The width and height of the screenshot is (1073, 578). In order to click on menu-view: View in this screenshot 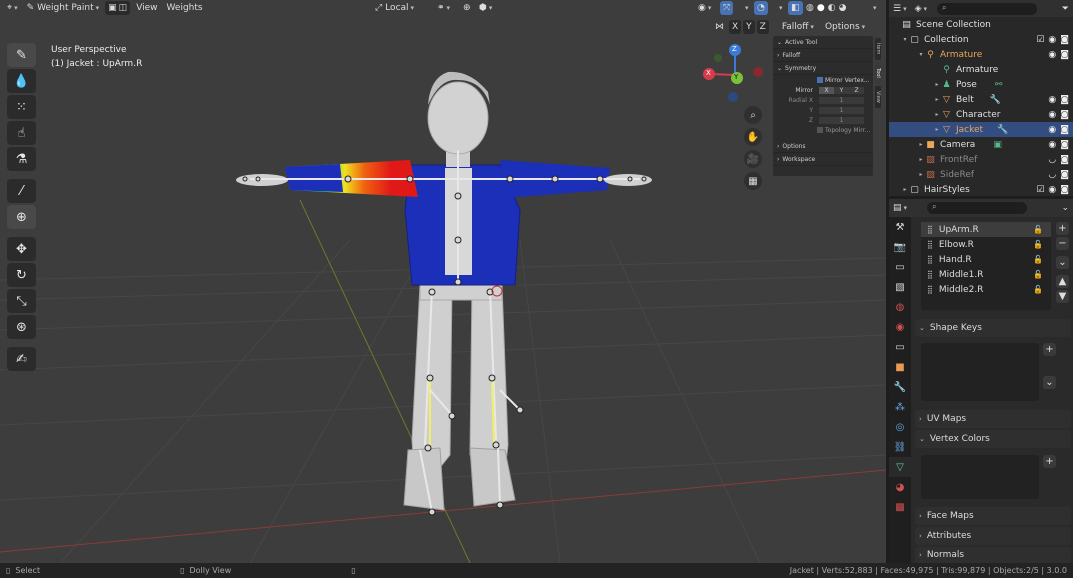, I will do `click(146, 8)`.